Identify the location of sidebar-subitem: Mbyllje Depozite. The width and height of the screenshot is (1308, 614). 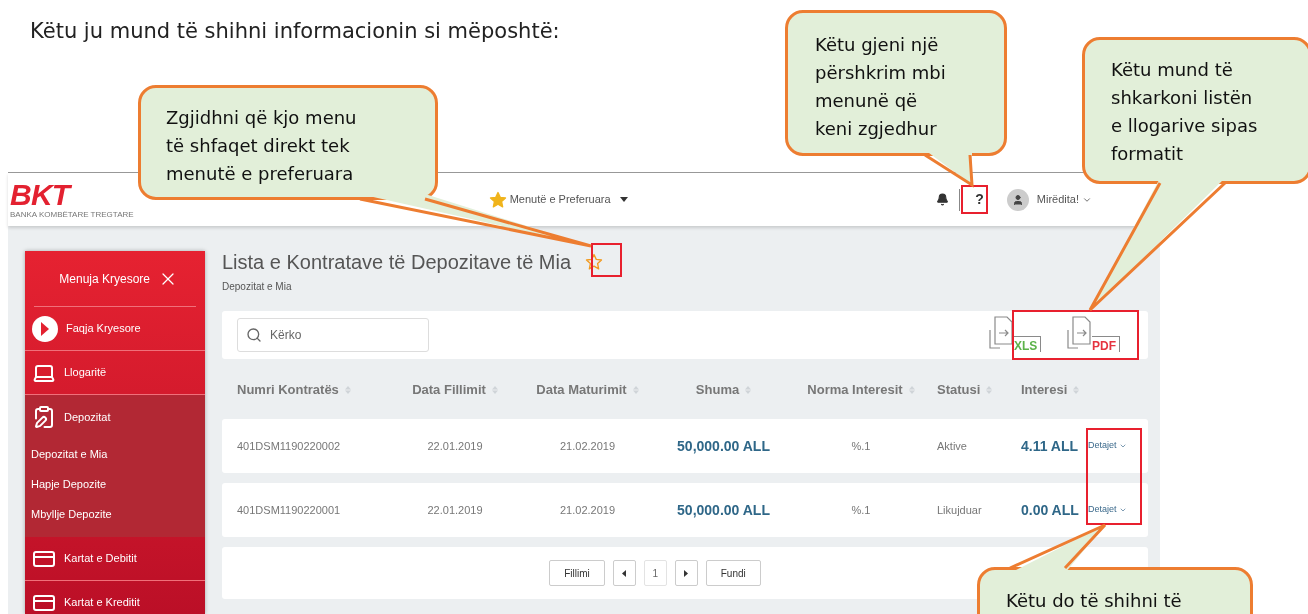
(115, 514).